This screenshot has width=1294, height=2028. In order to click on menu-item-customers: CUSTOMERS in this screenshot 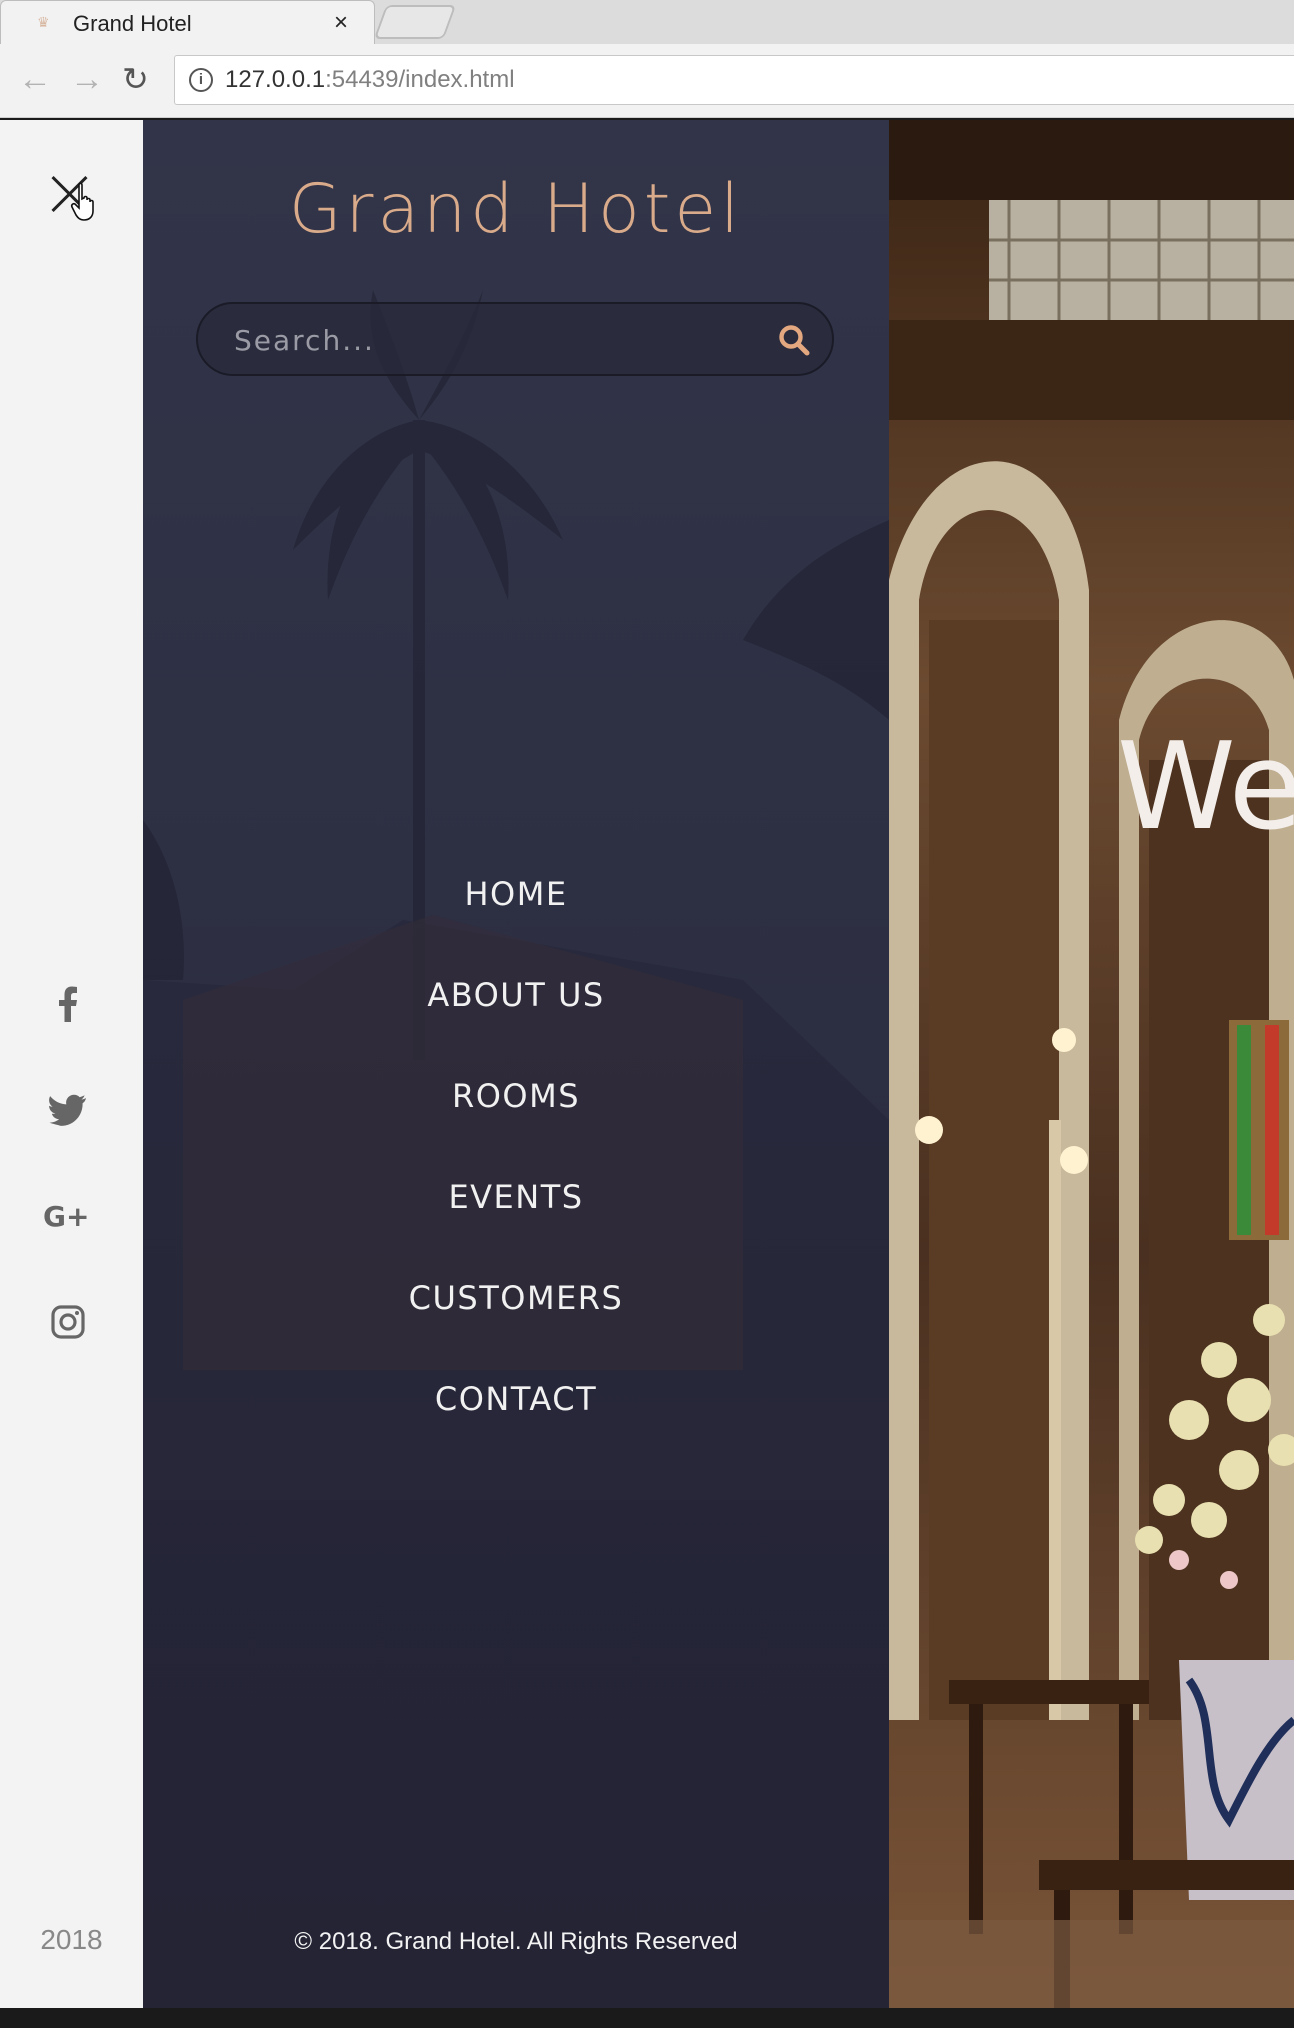, I will do `click(516, 1314)`.